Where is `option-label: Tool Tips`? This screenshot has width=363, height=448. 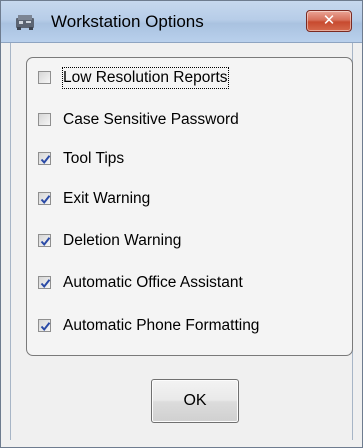
option-label: Tool Tips is located at coordinates (94, 158).